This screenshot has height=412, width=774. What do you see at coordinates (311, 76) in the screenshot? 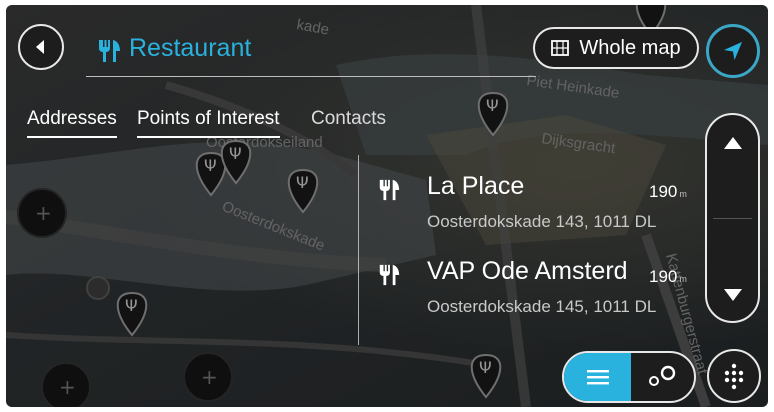
I see `search-underline` at bounding box center [311, 76].